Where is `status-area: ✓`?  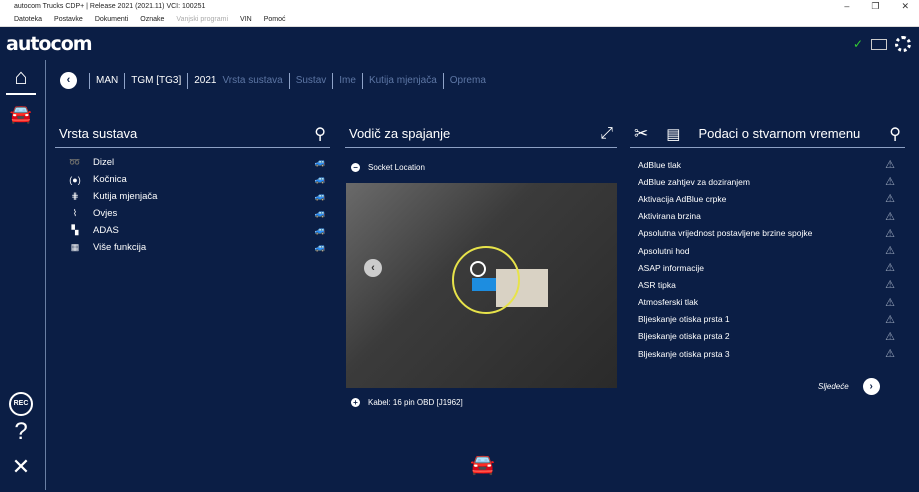
status-area: ✓ is located at coordinates (882, 44).